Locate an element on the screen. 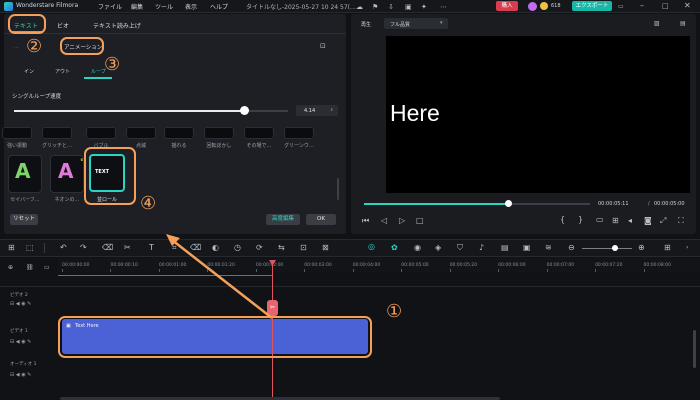 Image resolution: width=700 pixels, height=400 pixels. annotation-arrow-line is located at coordinates (222, 279).